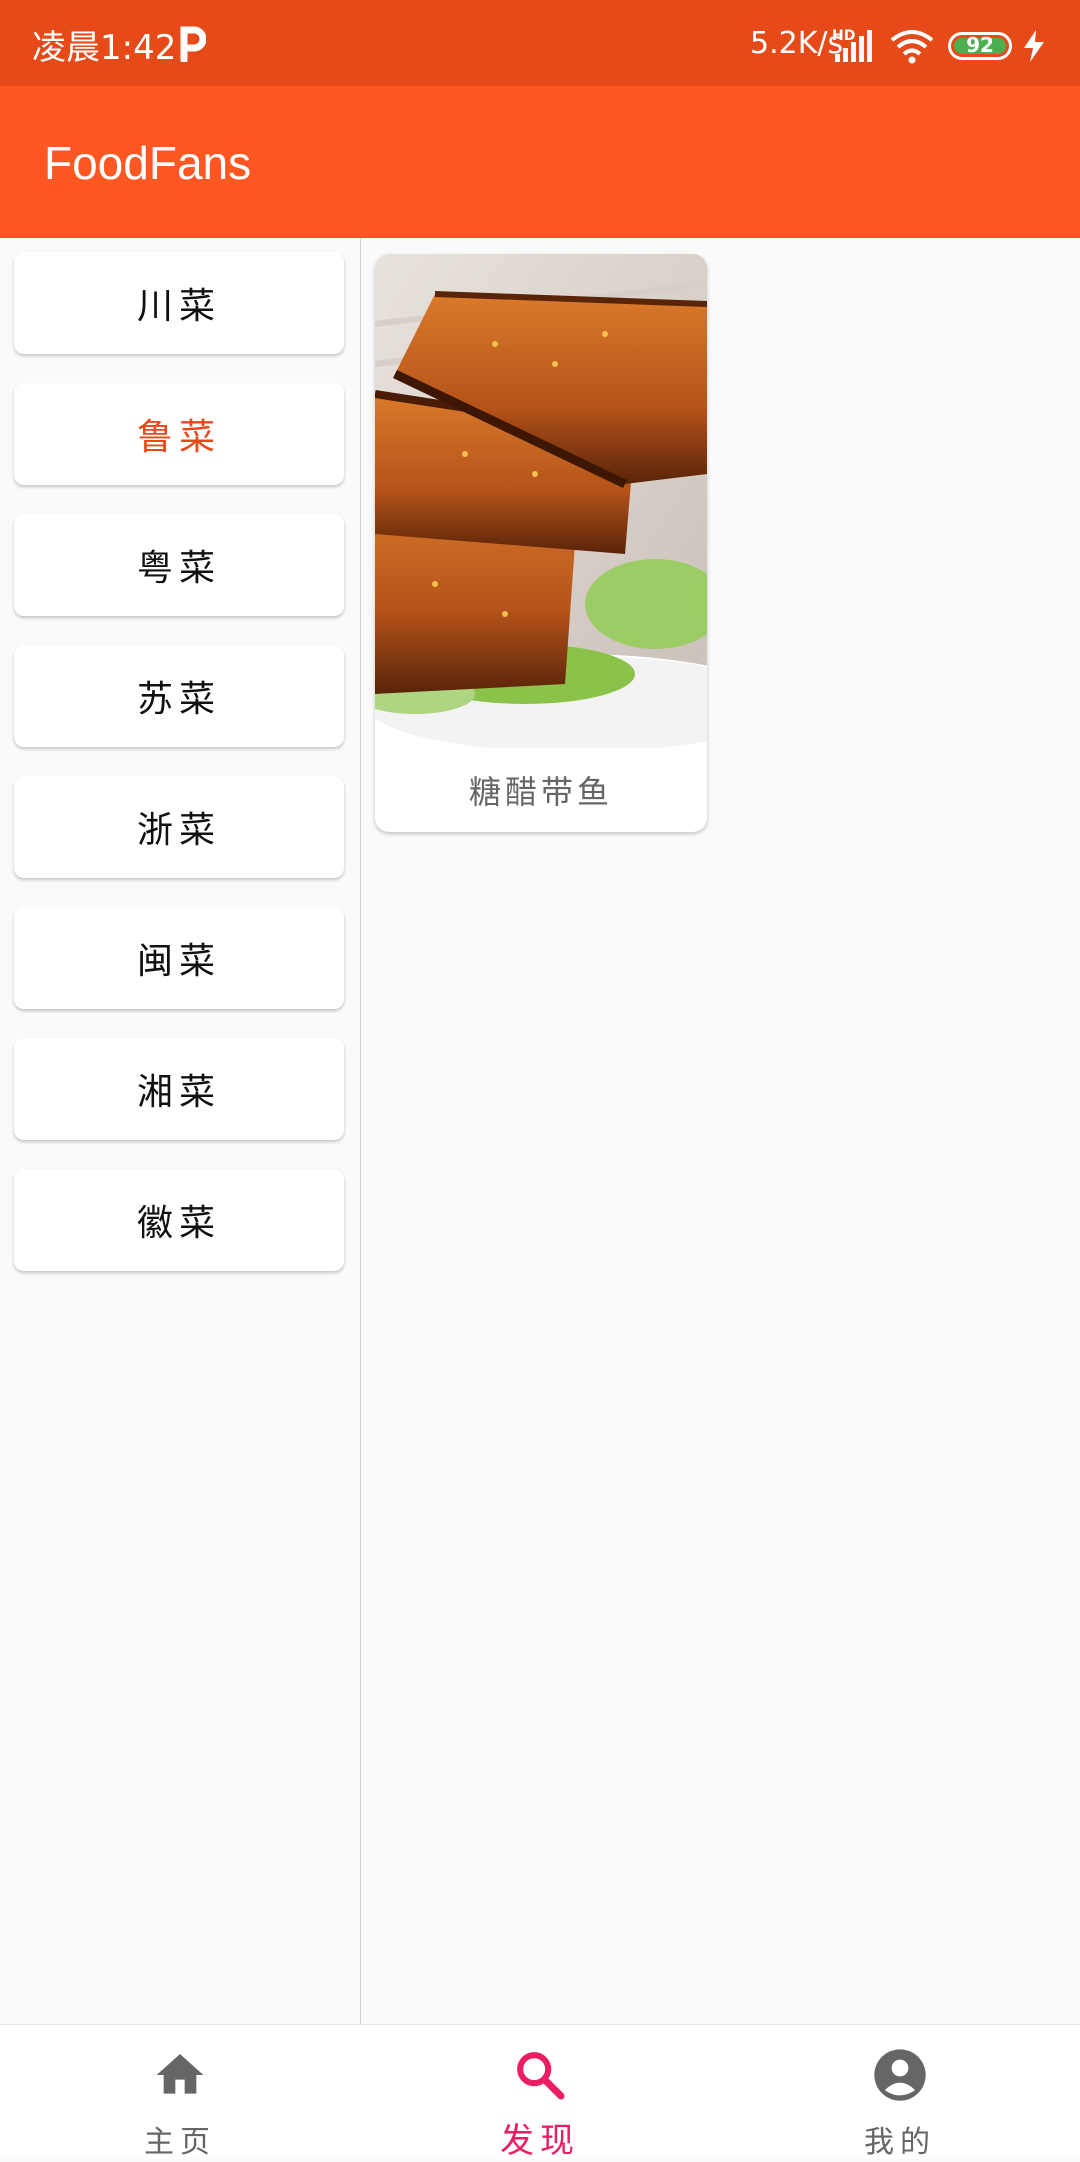 The image size is (1080, 2162). Describe the element at coordinates (178, 1223) in the screenshot. I see `category-label: 徽菜` at that location.